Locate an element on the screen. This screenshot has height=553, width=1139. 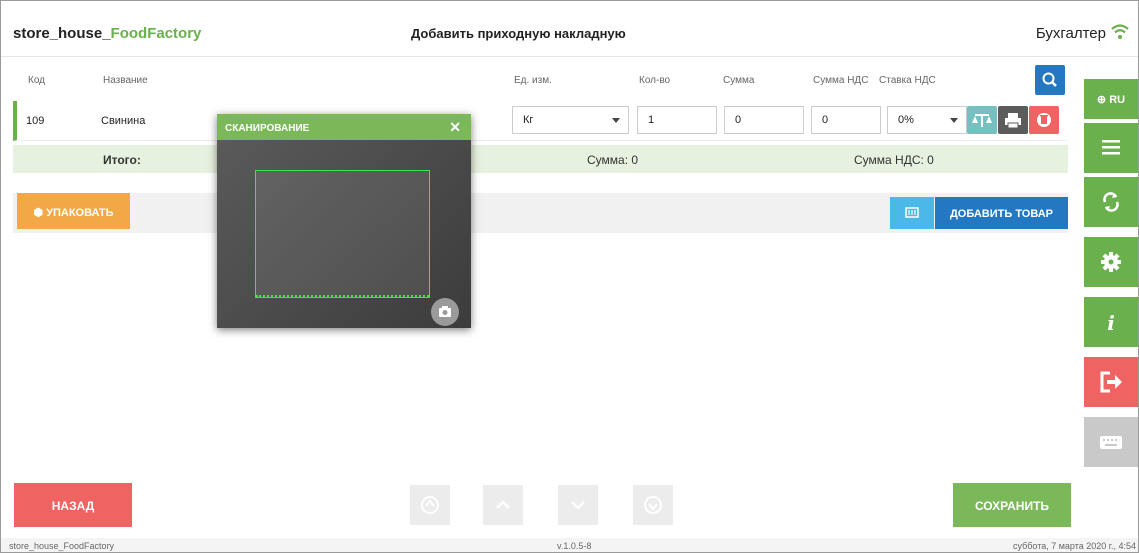
trash-icon is located at coordinates (1044, 120).